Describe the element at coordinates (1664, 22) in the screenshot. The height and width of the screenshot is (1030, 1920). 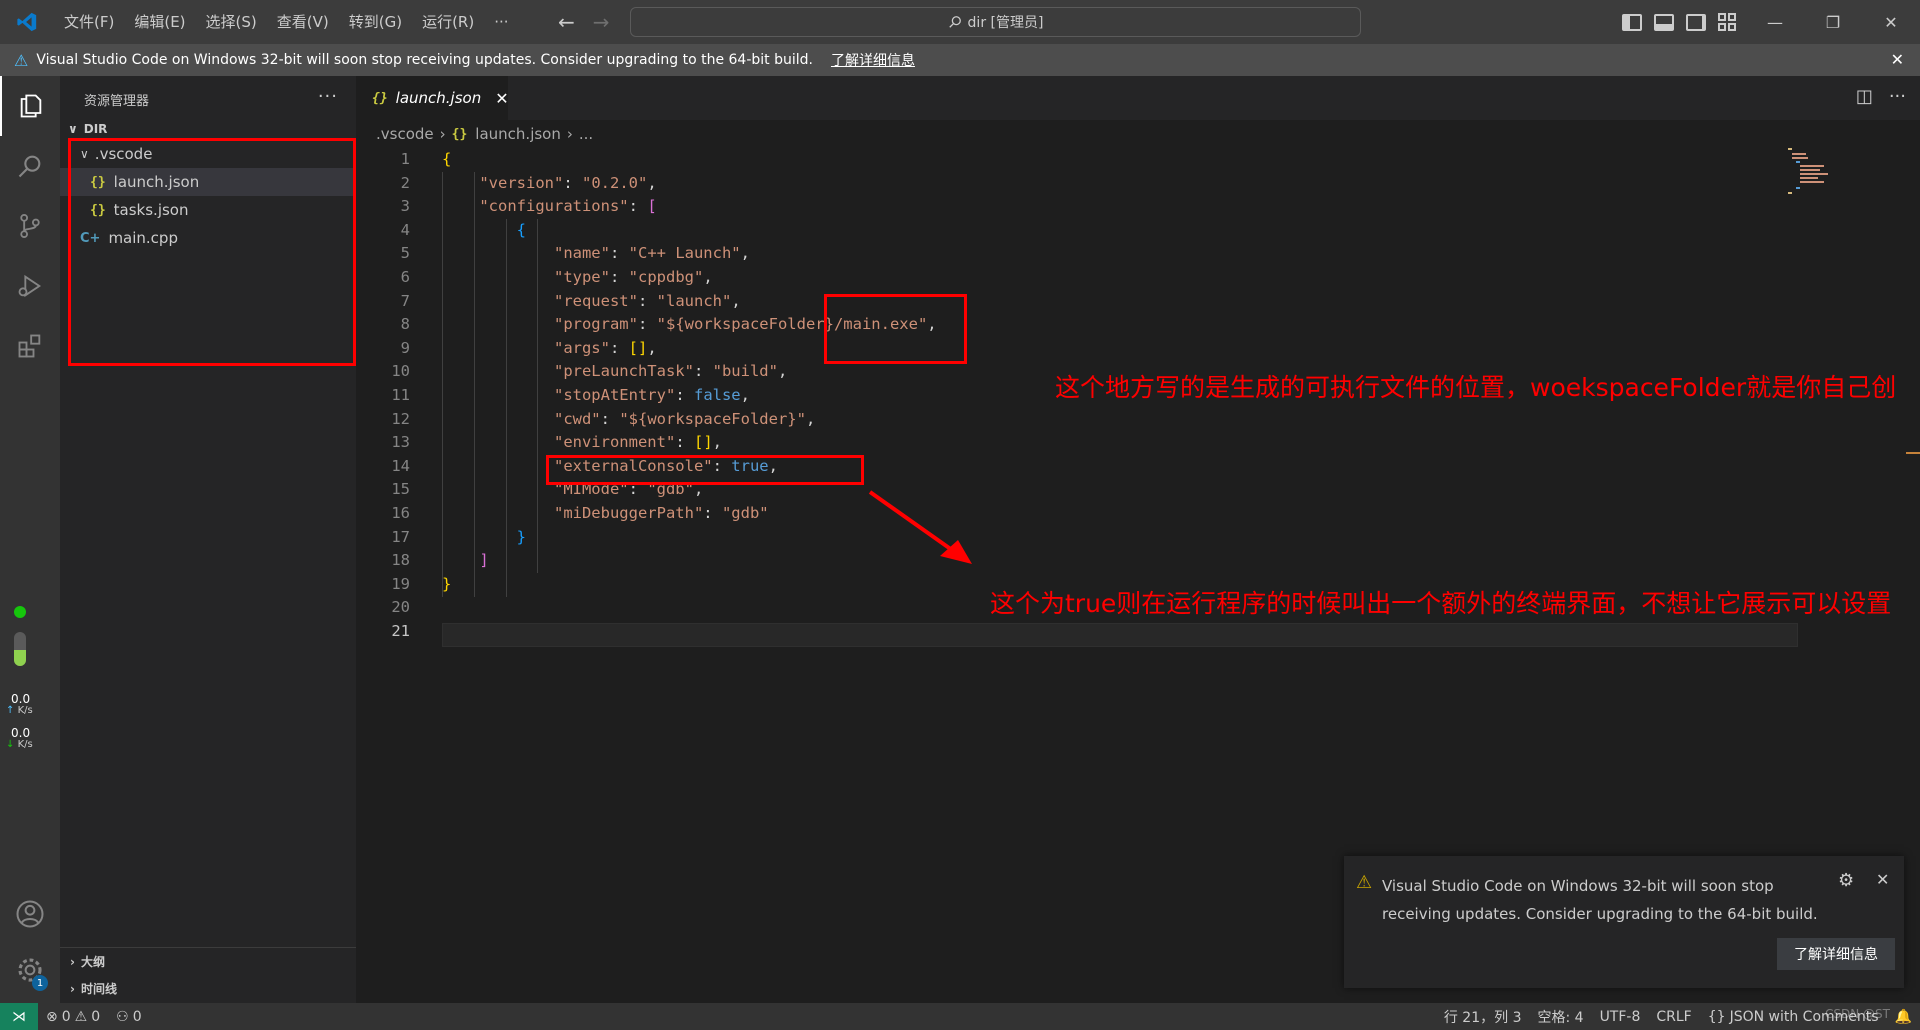
I see `toggle-panel-icon` at that location.